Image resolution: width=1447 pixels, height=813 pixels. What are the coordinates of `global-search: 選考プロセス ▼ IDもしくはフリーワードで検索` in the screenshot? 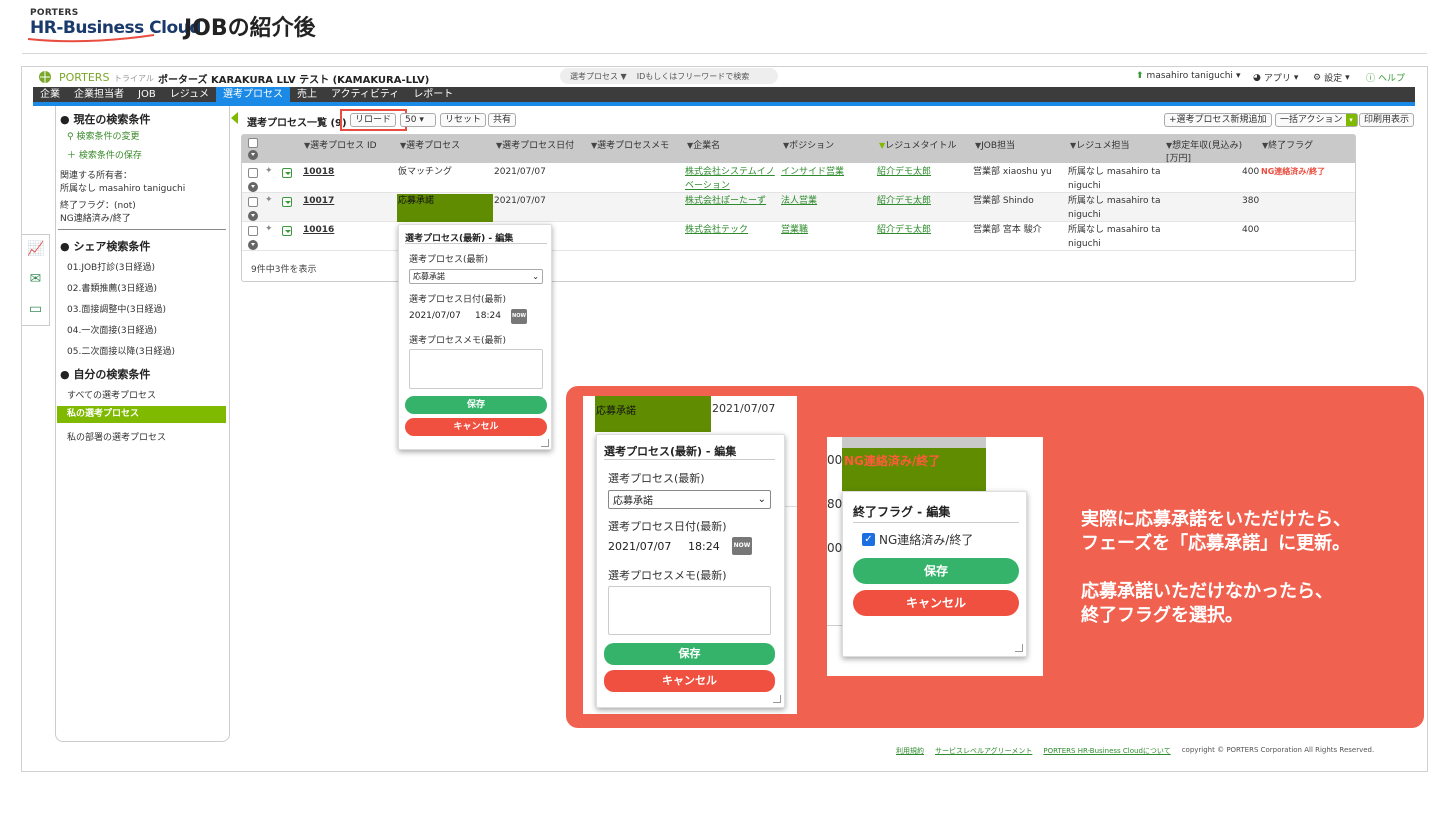 It's located at (669, 76).